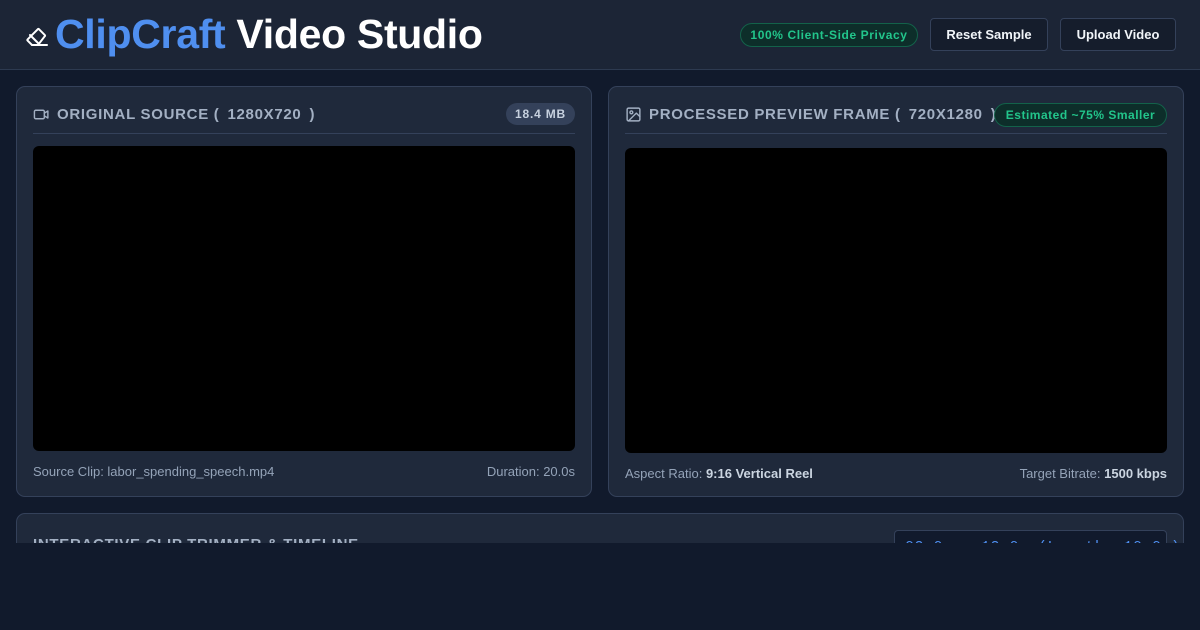  Describe the element at coordinates (945, 114) in the screenshot. I see `preview-dimensions: 720X1280` at that location.